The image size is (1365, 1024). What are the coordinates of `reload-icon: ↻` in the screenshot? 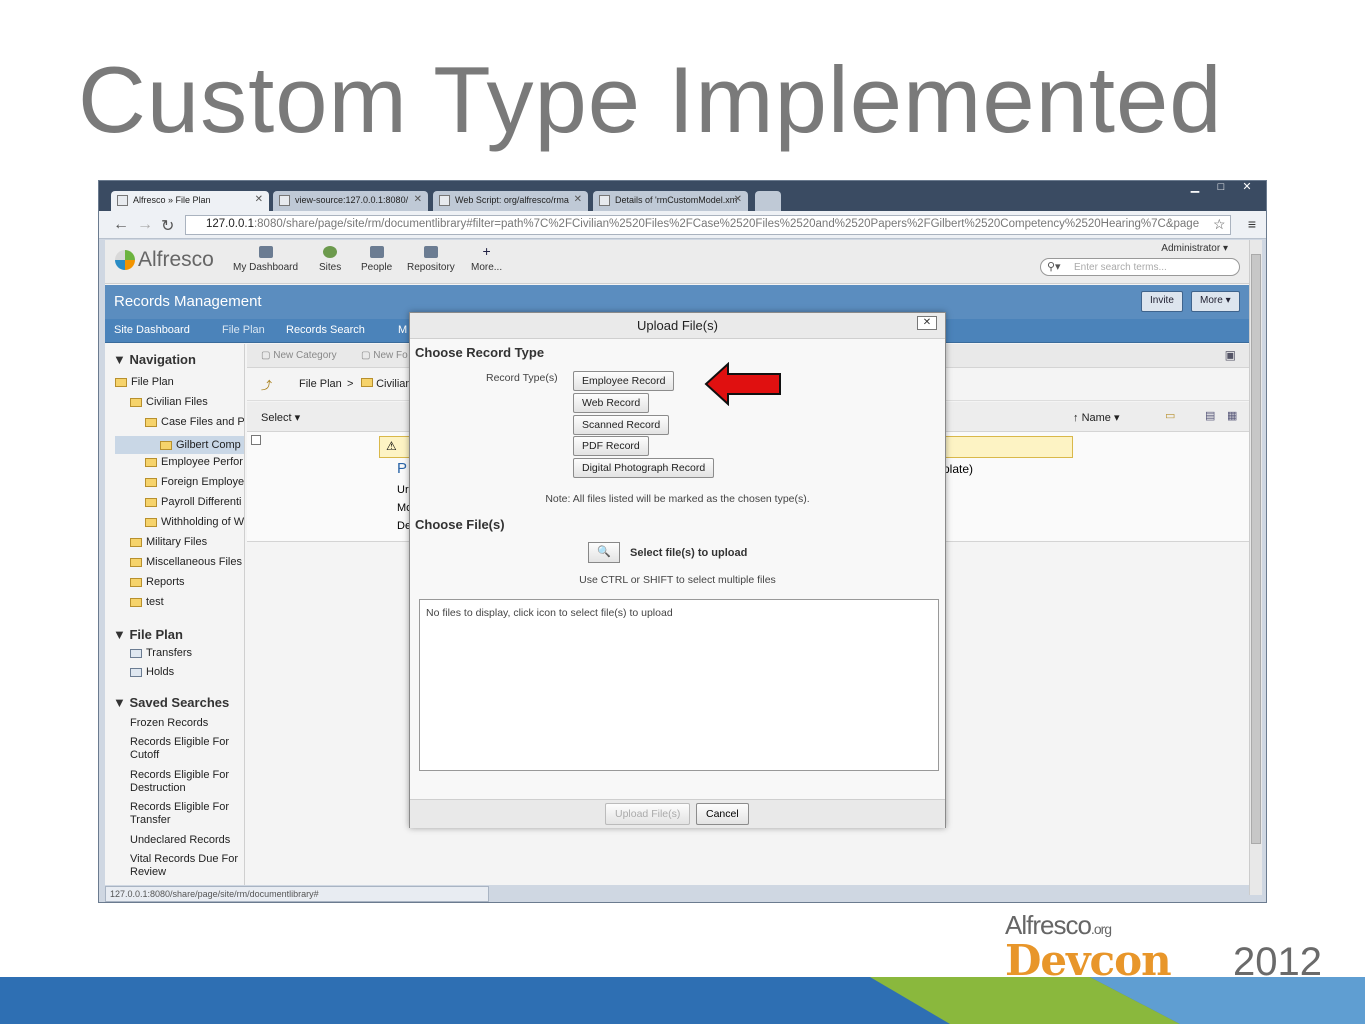 It's located at (167, 226).